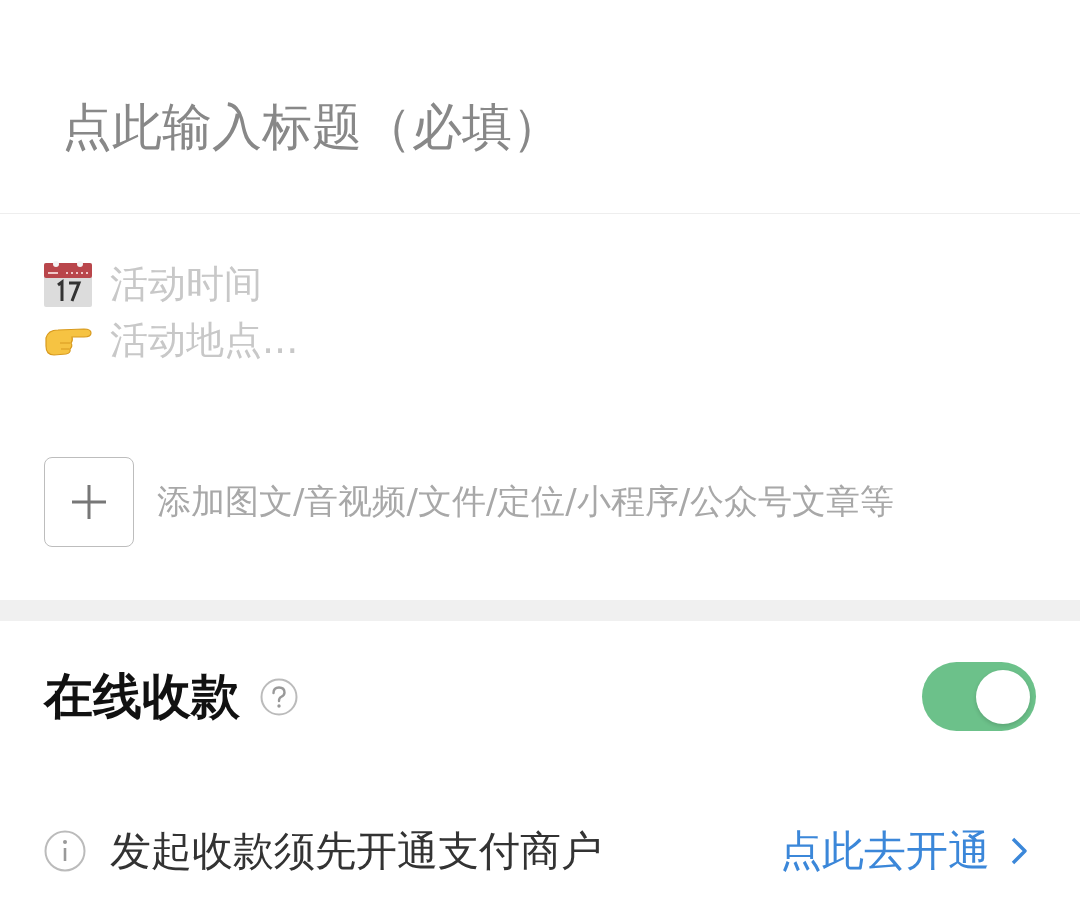  Describe the element at coordinates (531, 126) in the screenshot. I see `title-field: 点此输入标题（必填）` at that location.